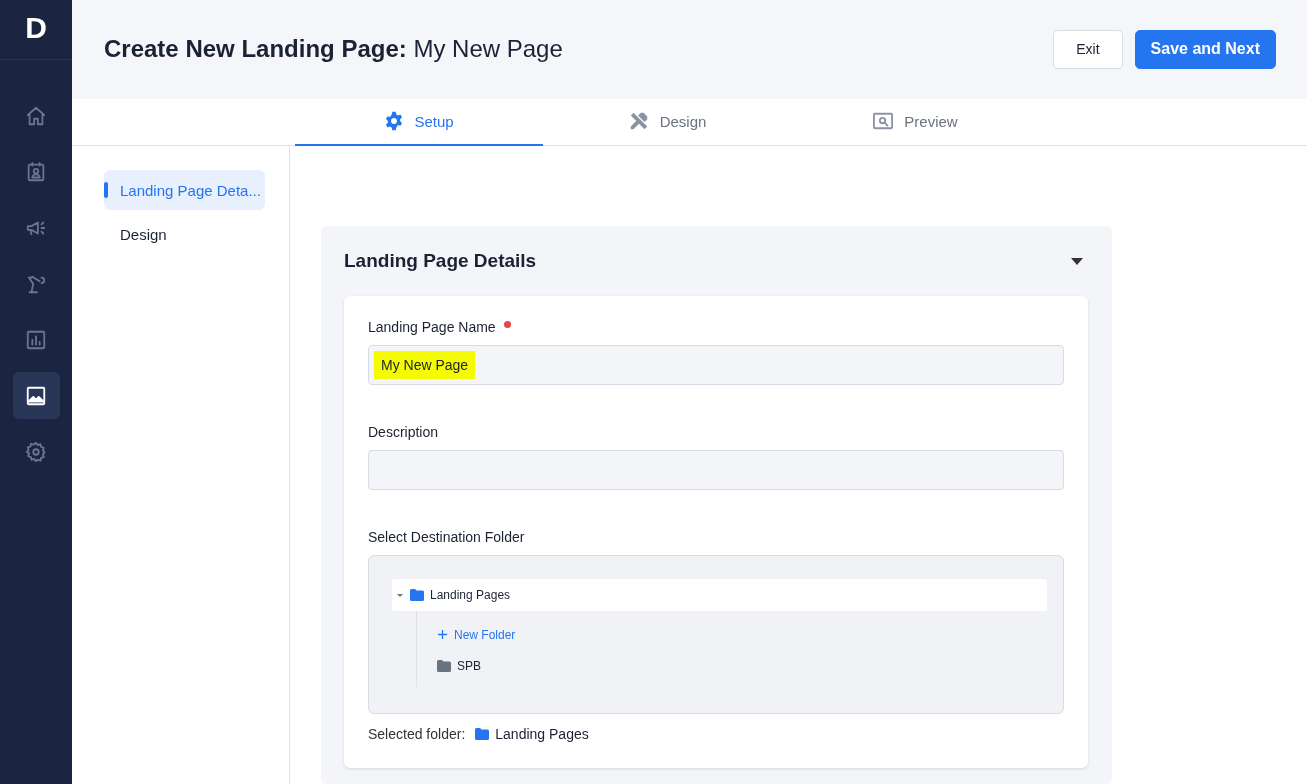 The width and height of the screenshot is (1307, 784). I want to click on save-next-button: Save and Next, so click(1205, 49).